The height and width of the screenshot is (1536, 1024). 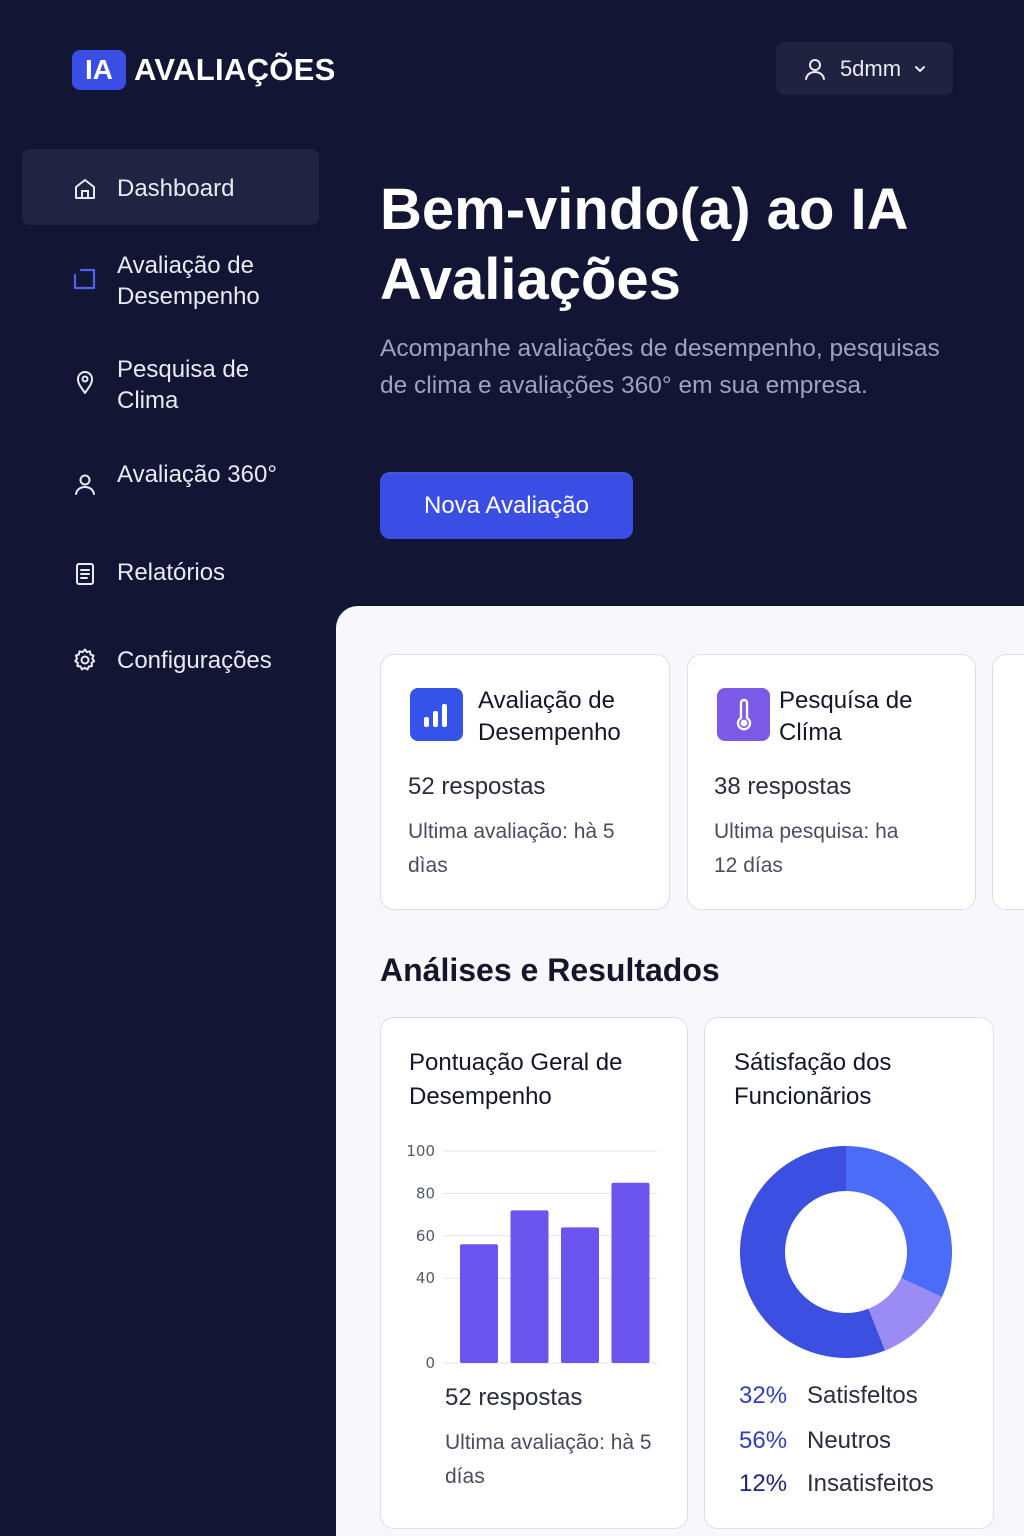 I want to click on card-title: Pesquísa de Clíma, so click(x=846, y=716).